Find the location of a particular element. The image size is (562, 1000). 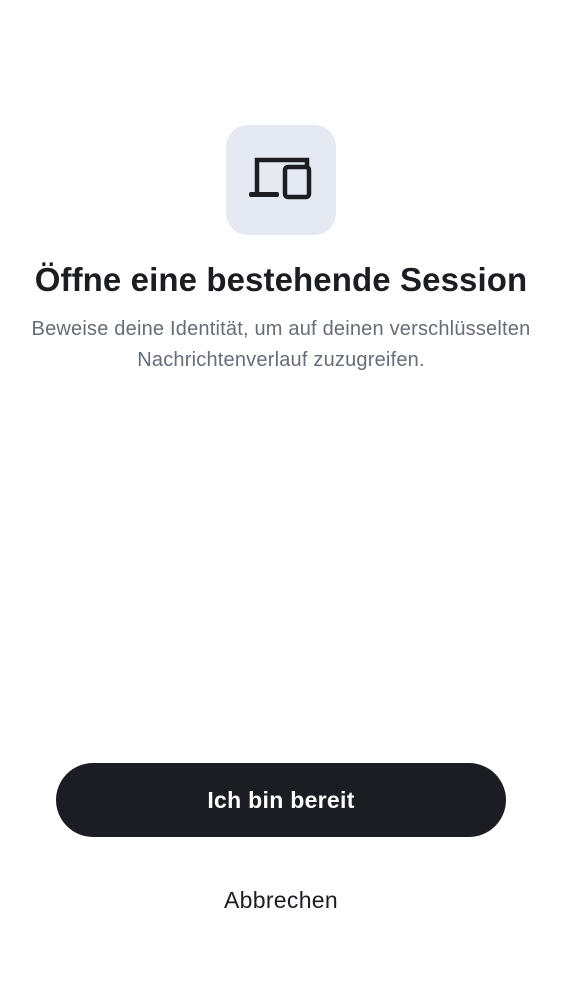

page-title: Öffne eine bestehende Session is located at coordinates (281, 279).